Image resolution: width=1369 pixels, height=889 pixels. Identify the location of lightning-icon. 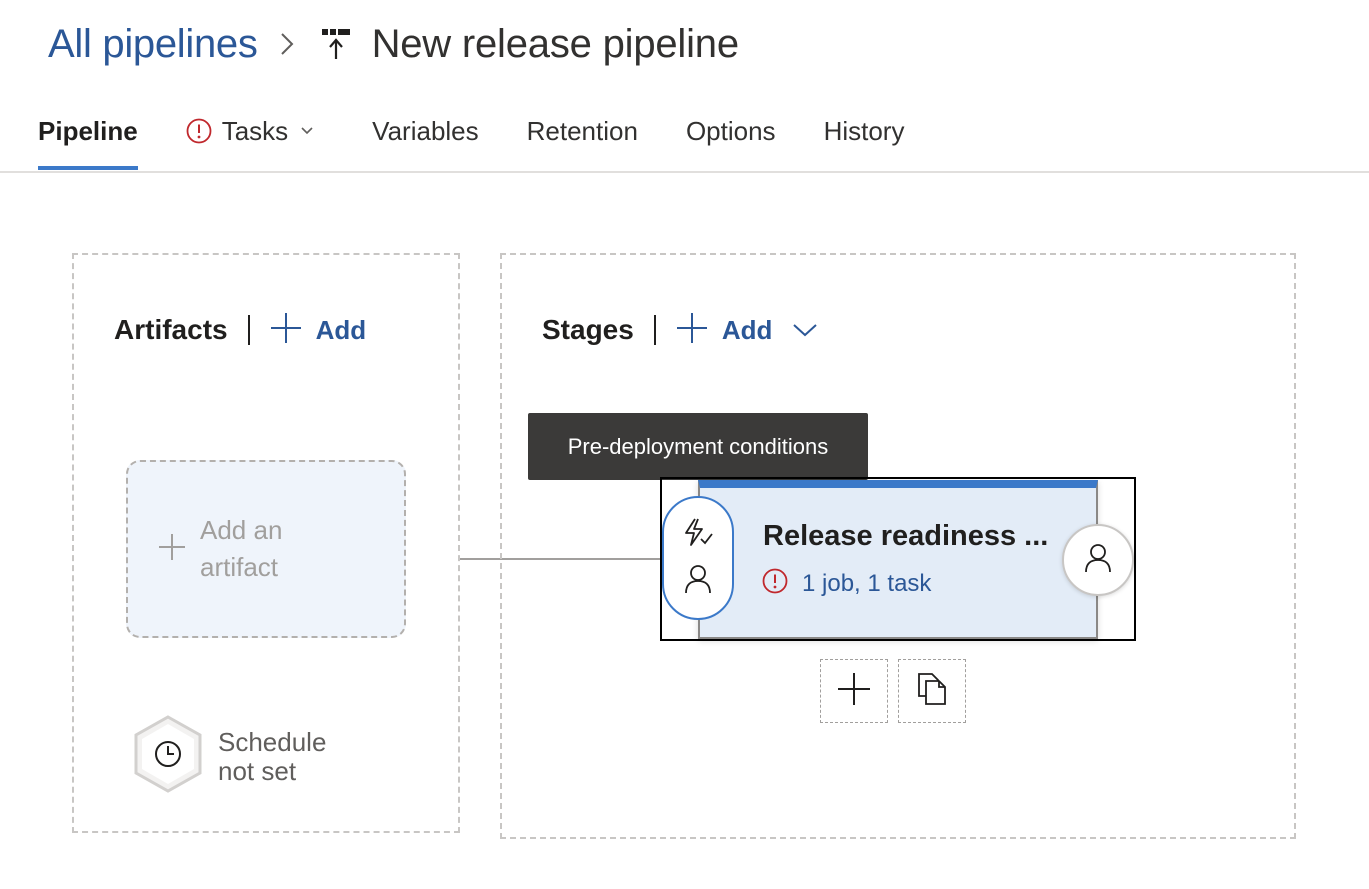
(698, 534).